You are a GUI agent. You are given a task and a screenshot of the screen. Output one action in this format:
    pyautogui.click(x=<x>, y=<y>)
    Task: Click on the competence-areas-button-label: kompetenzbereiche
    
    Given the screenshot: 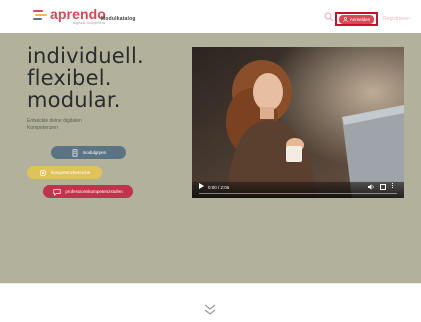 What is the action you would take?
    pyautogui.click(x=70, y=172)
    